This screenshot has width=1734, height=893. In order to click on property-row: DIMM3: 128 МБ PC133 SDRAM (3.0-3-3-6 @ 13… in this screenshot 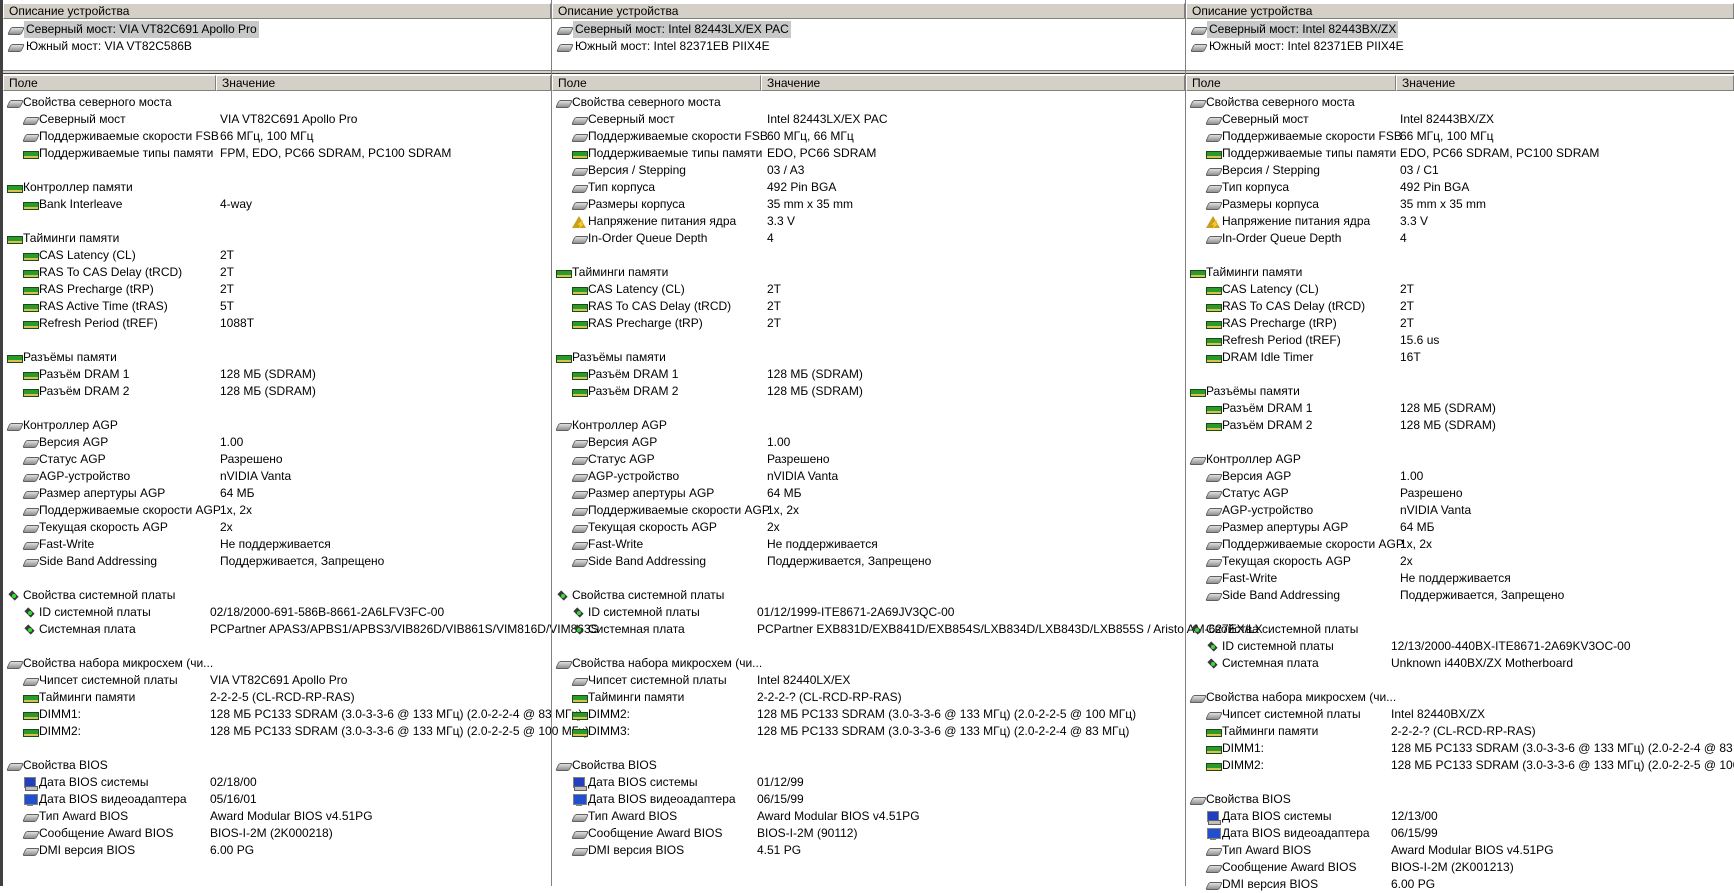, I will do `click(868, 731)`.